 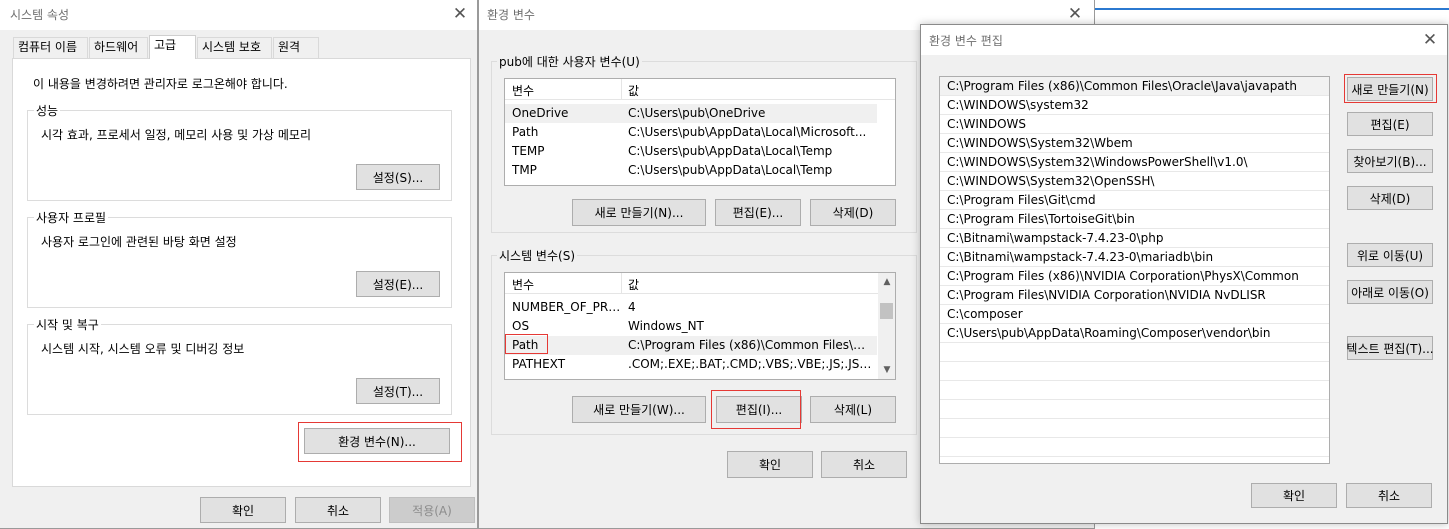 What do you see at coordinates (691, 151) in the screenshot?
I see `table-row: TEMP C:\Users\pub\AppData\Local\Temp` at bounding box center [691, 151].